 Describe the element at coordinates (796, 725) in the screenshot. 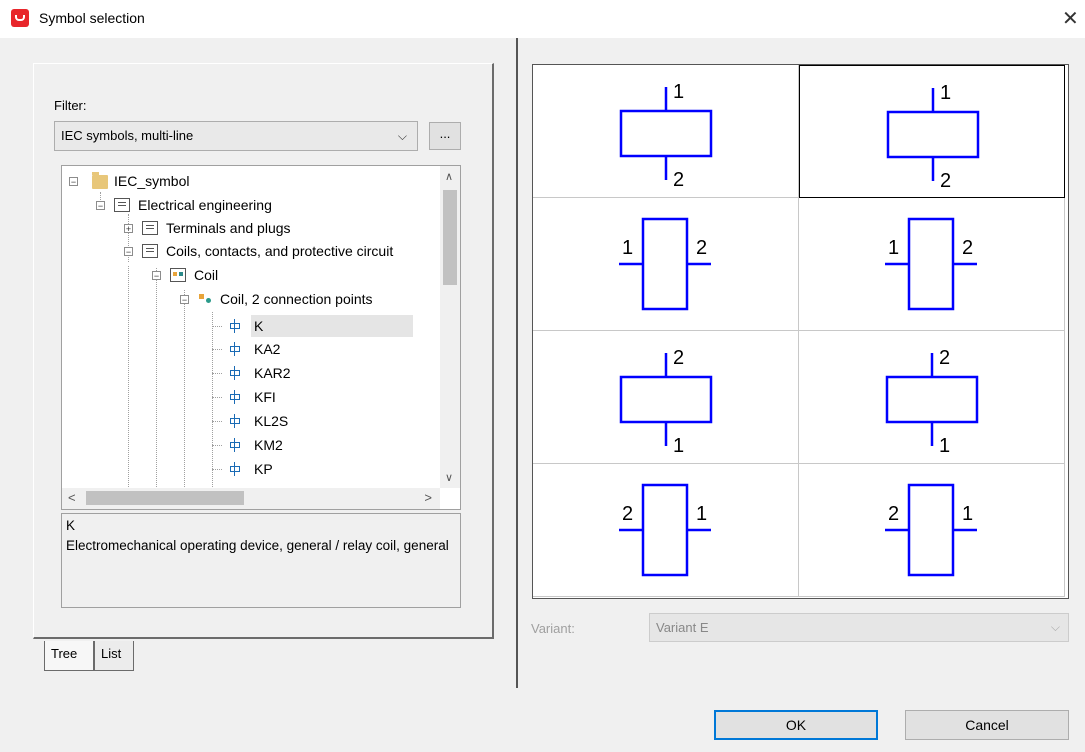

I see `ok-button: OK` at that location.